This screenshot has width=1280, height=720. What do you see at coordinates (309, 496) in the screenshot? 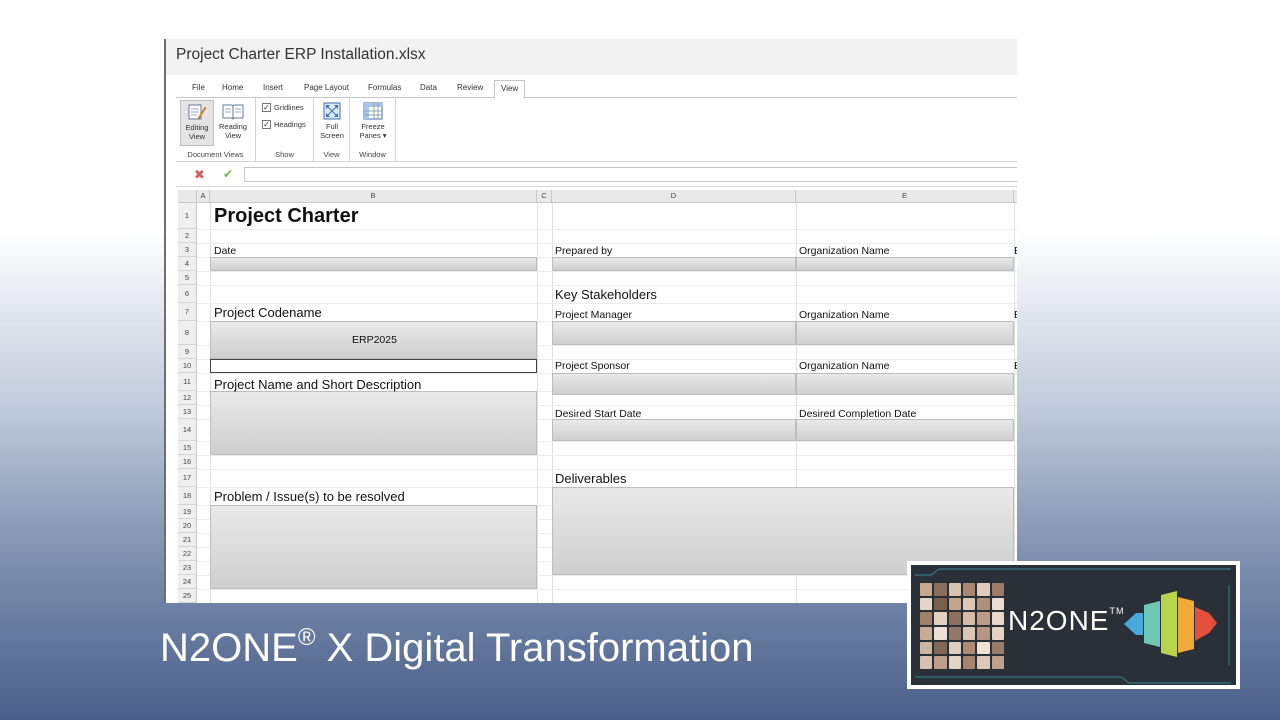
I see `problem-label: Problem / Issue(s) to be resolved` at bounding box center [309, 496].